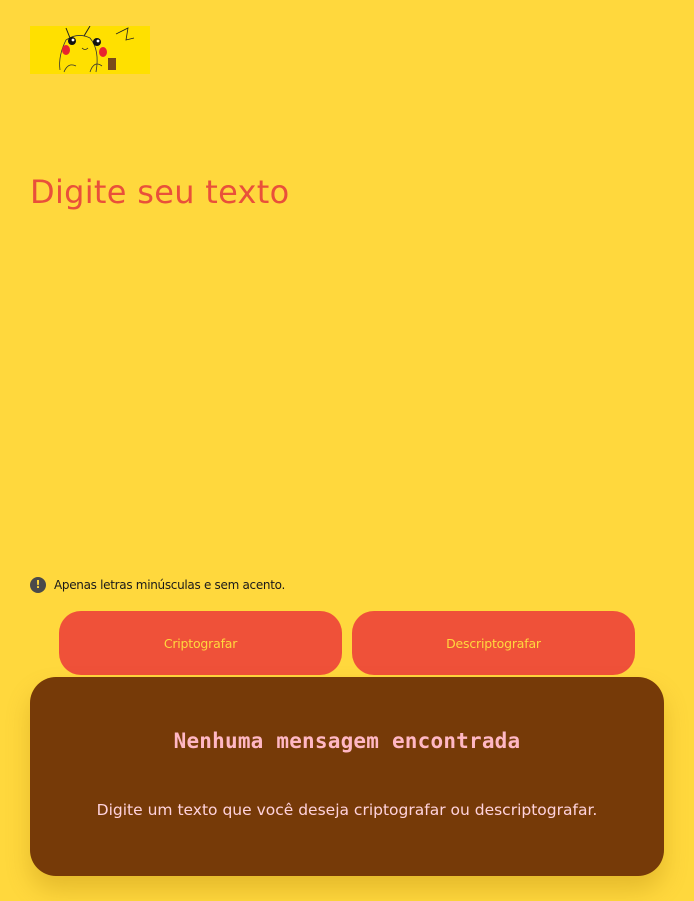 The height and width of the screenshot is (901, 694). I want to click on encrypt-button: Criptografar, so click(200, 643).